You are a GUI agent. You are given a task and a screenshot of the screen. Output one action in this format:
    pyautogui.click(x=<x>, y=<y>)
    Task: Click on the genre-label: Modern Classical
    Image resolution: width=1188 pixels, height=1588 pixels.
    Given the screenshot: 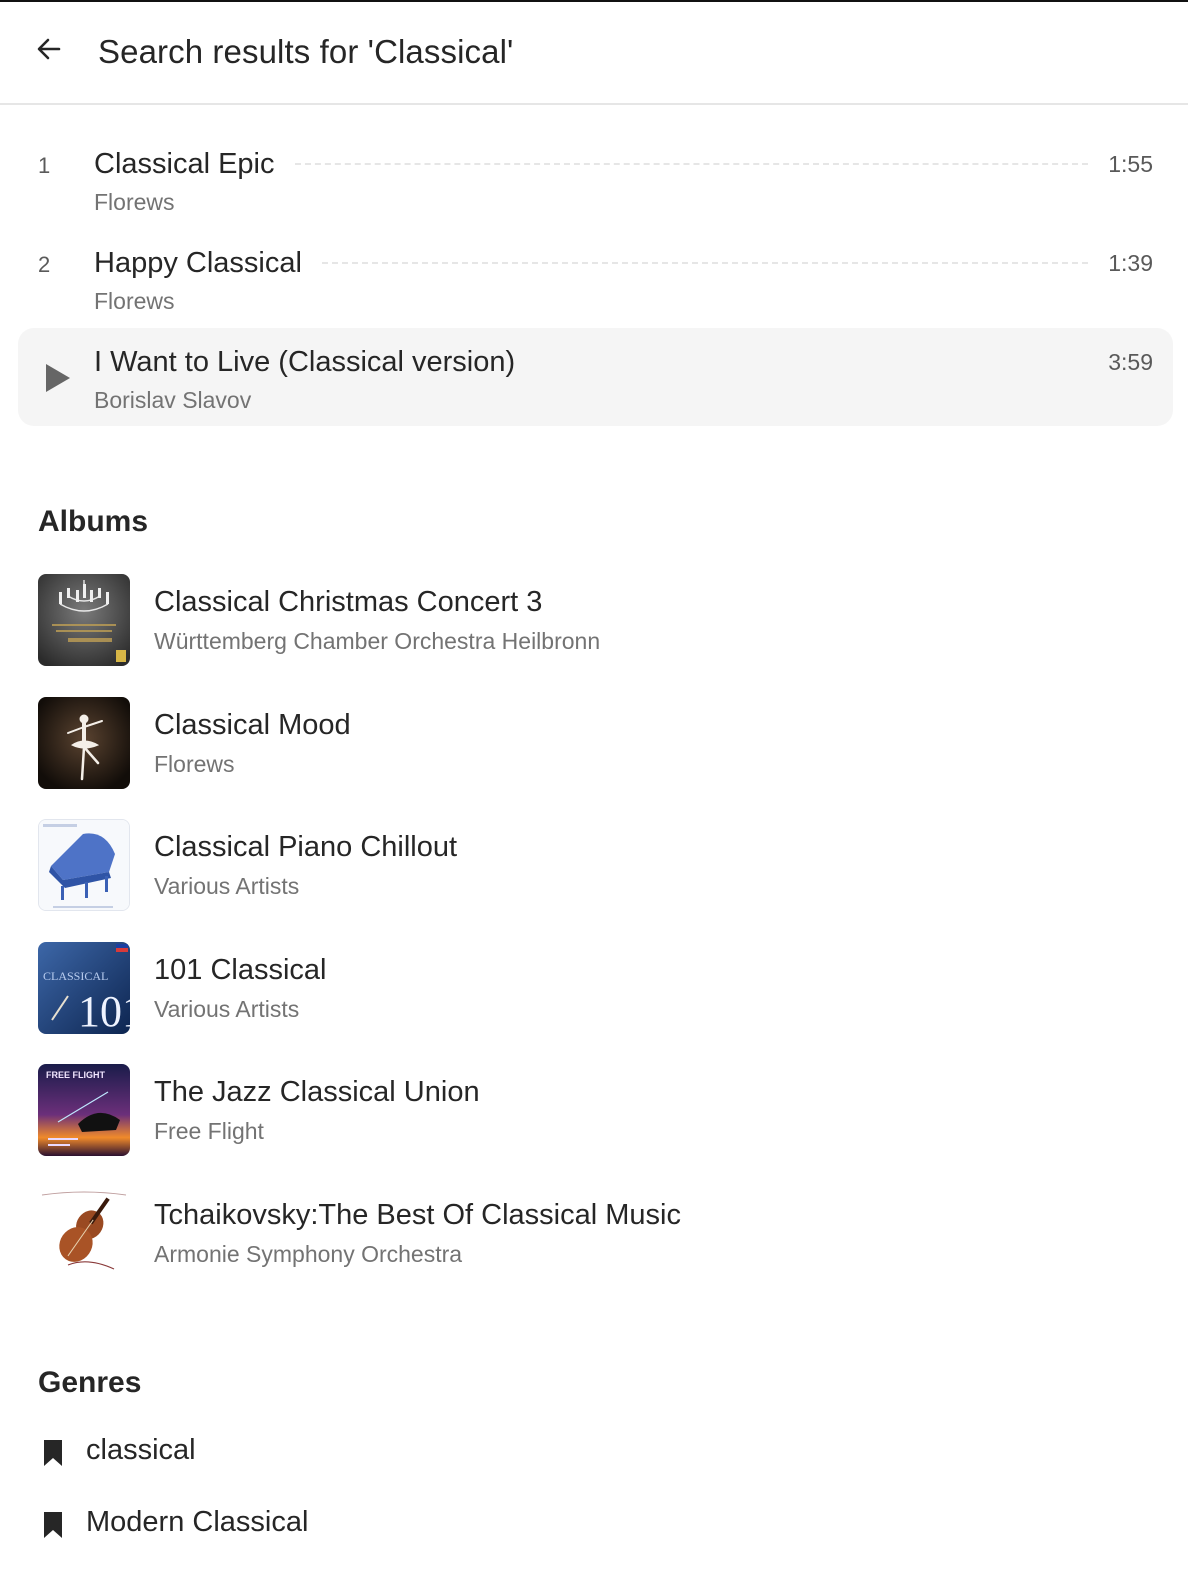 What is the action you would take?
    pyautogui.click(x=197, y=1522)
    